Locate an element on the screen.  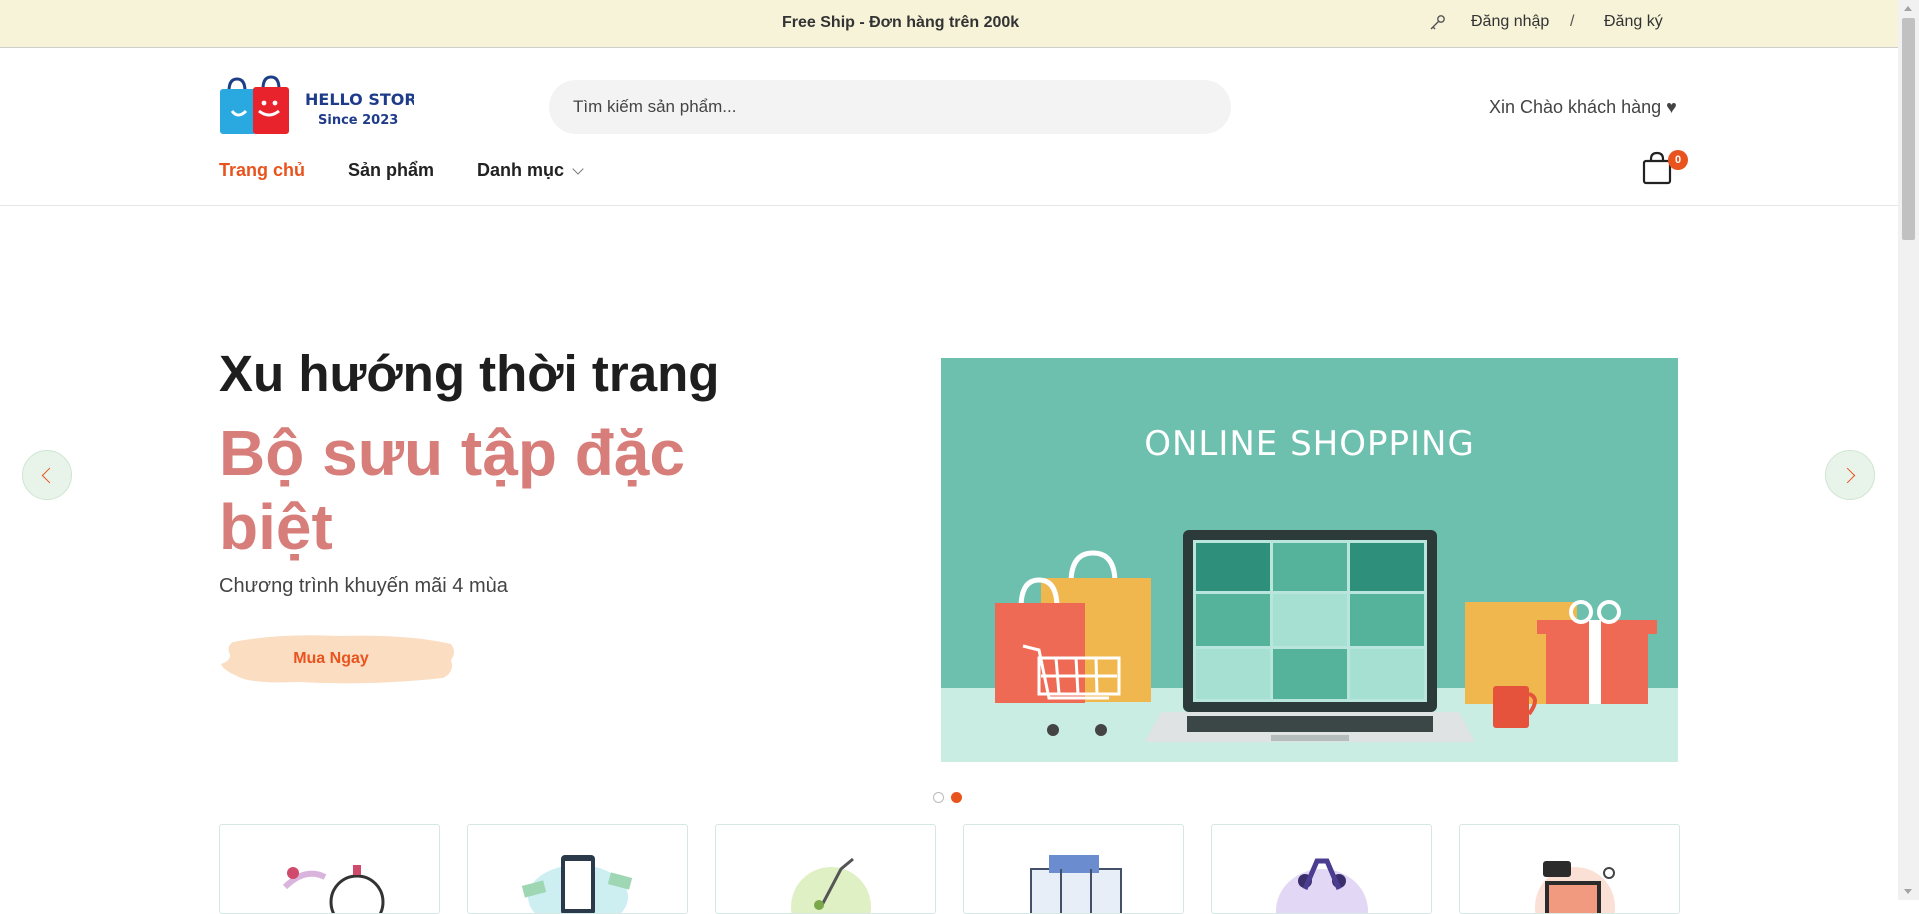
hero-subtitle: Bộ sưu tập đặc biệt is located at coordinates (452, 490).